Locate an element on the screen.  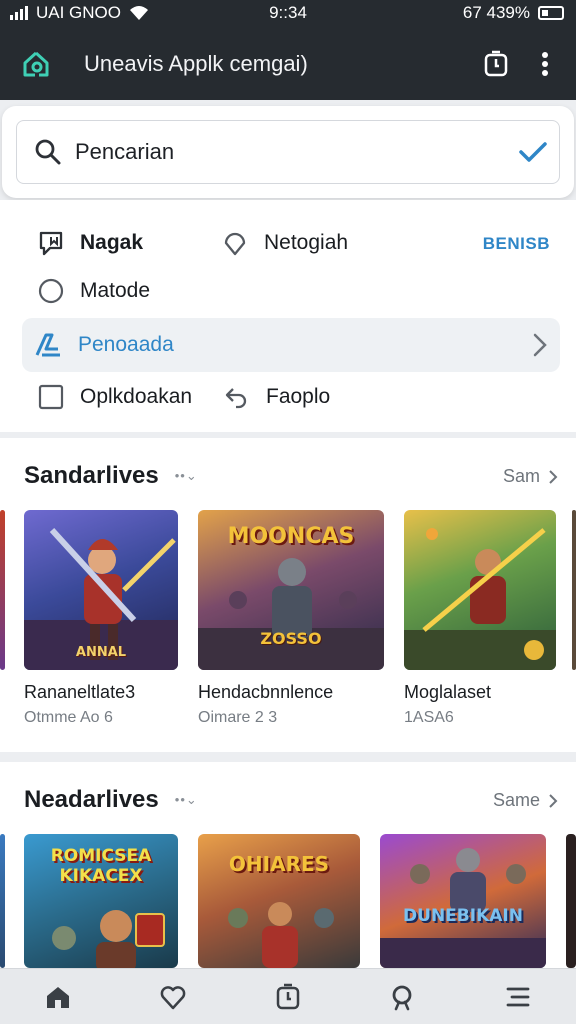
radio-icon is located at coordinates (51, 291).